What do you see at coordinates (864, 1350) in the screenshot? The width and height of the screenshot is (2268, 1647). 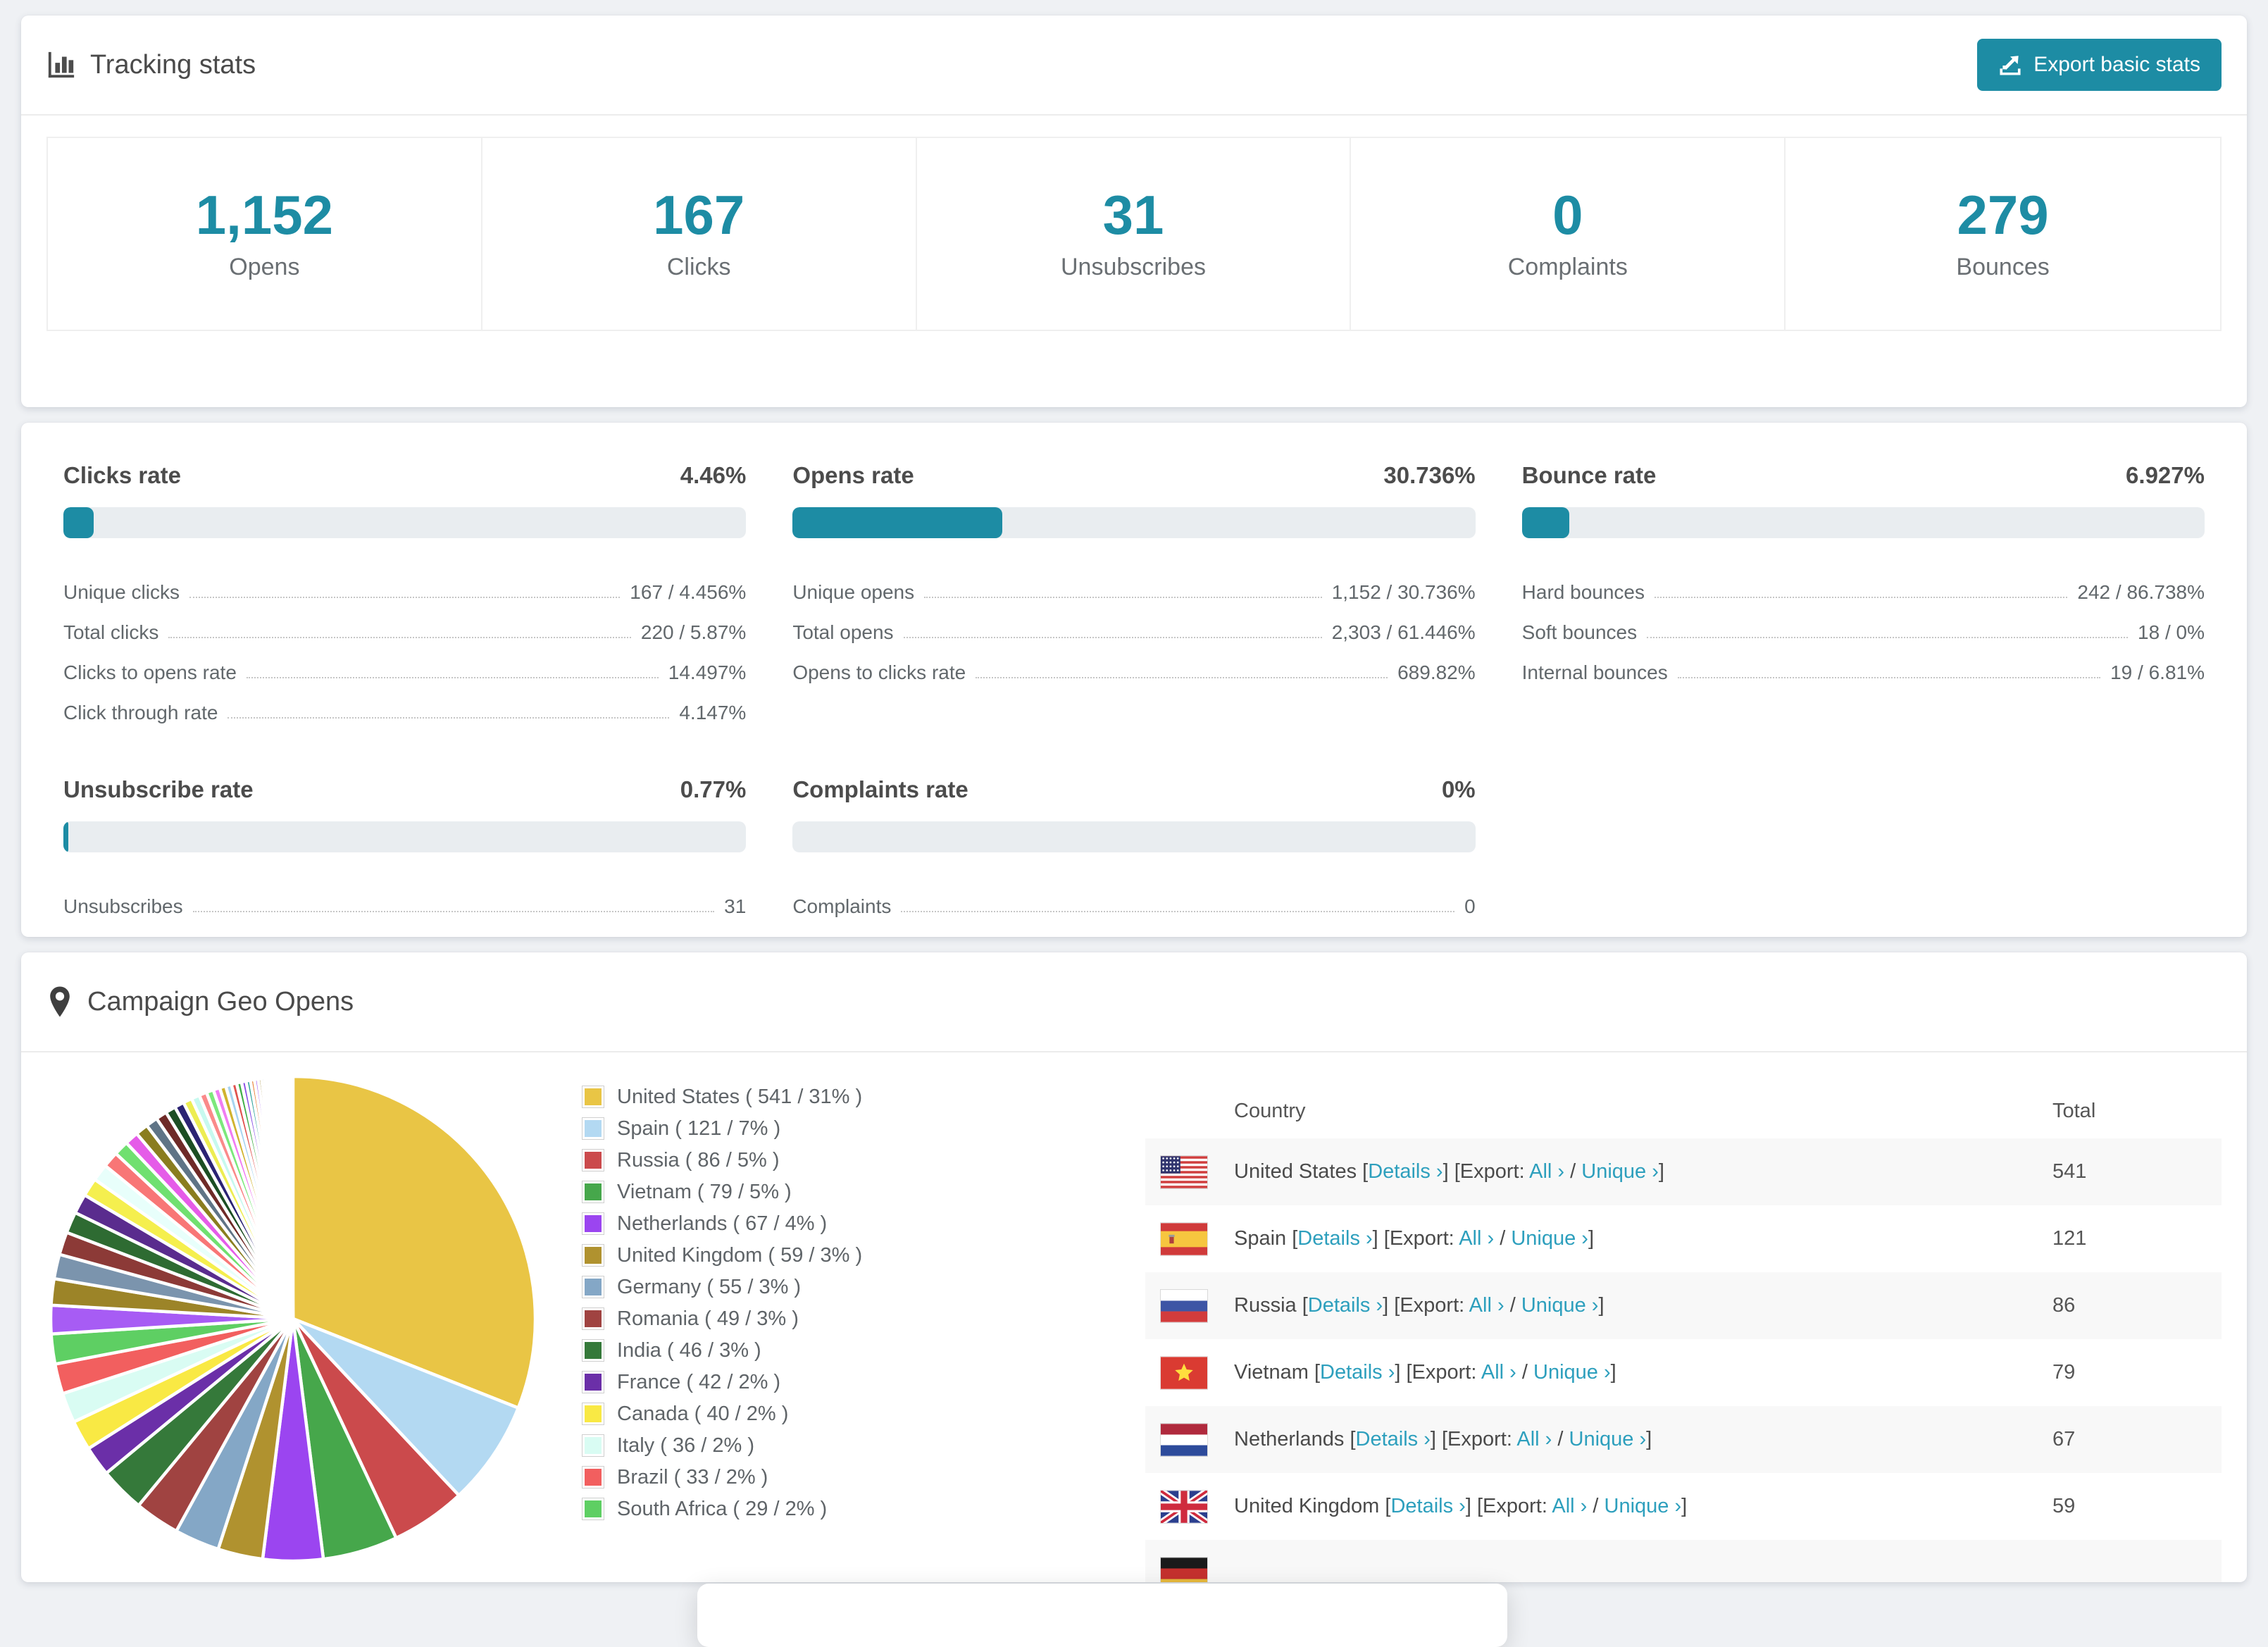 I see `legend-item: India ( 46 / 3% )` at bounding box center [864, 1350].